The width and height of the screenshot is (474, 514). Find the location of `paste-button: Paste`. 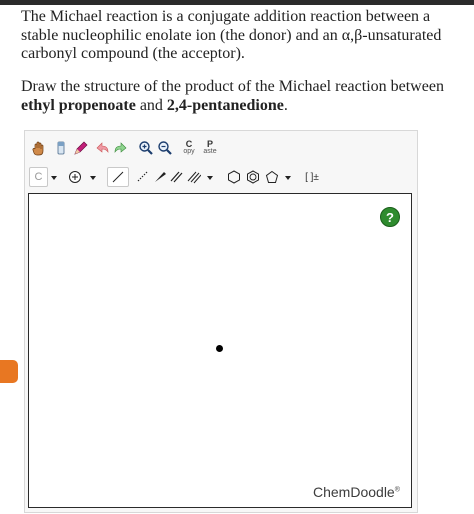

paste-button: Paste is located at coordinates (210, 148).